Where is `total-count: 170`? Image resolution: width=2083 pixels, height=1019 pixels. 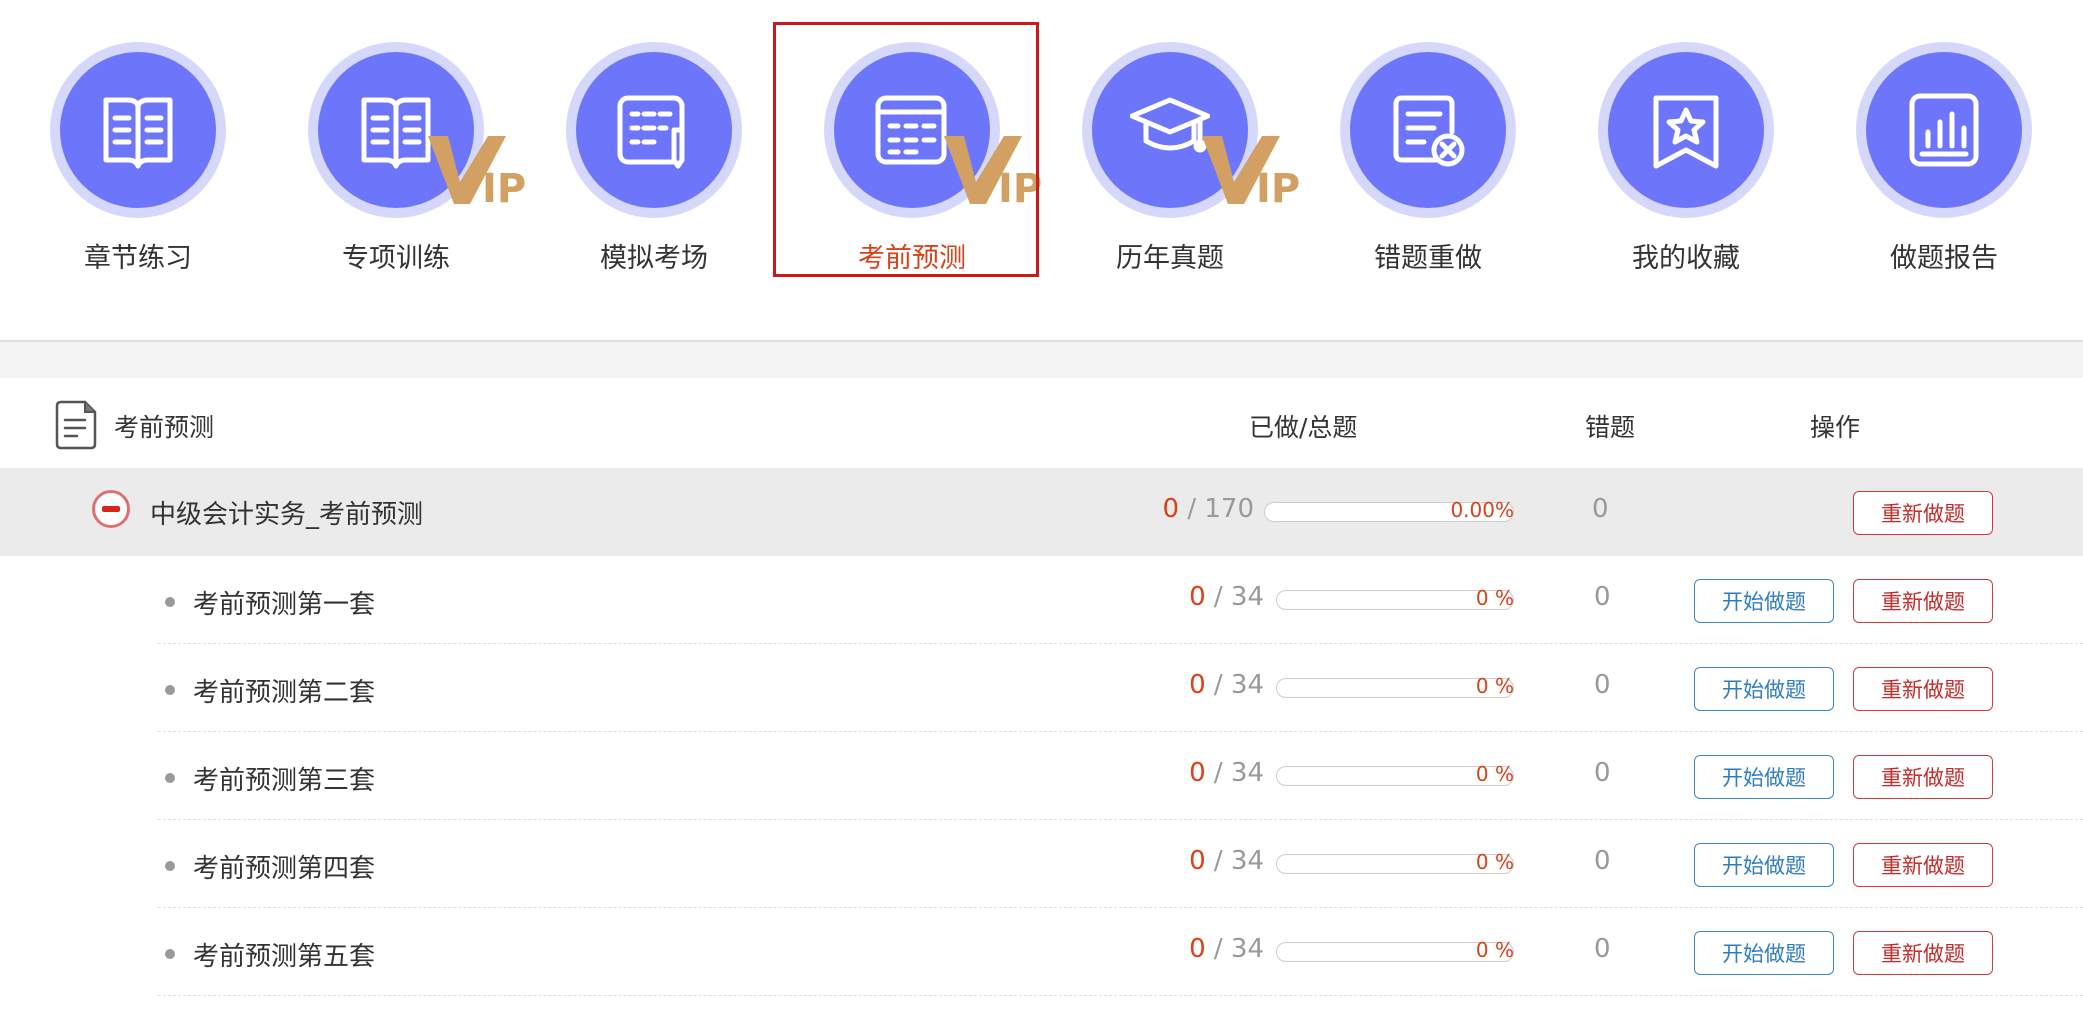 total-count: 170 is located at coordinates (1229, 509).